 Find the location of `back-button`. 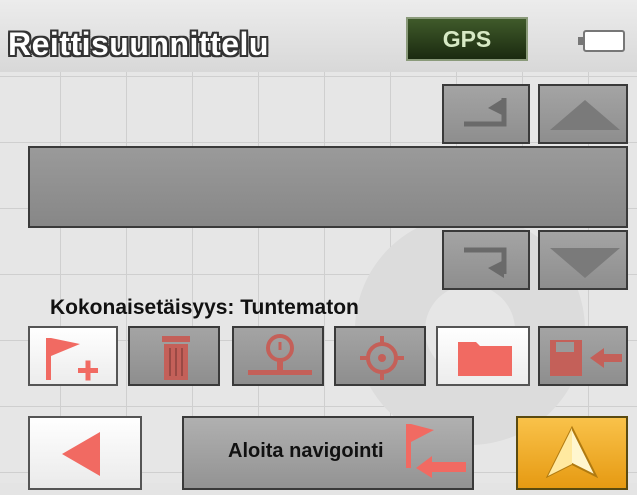

back-button is located at coordinates (85, 453).